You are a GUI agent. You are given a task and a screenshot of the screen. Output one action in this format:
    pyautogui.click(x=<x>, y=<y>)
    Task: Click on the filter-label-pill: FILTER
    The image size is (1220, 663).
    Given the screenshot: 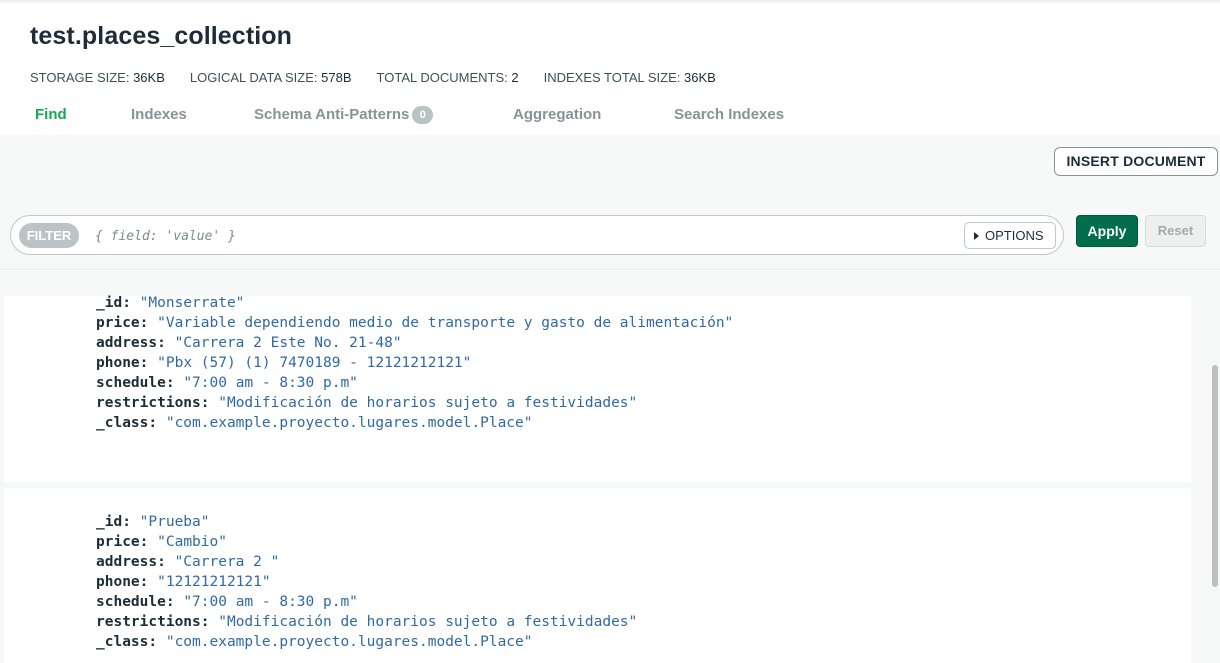 What is the action you would take?
    pyautogui.click(x=49, y=235)
    